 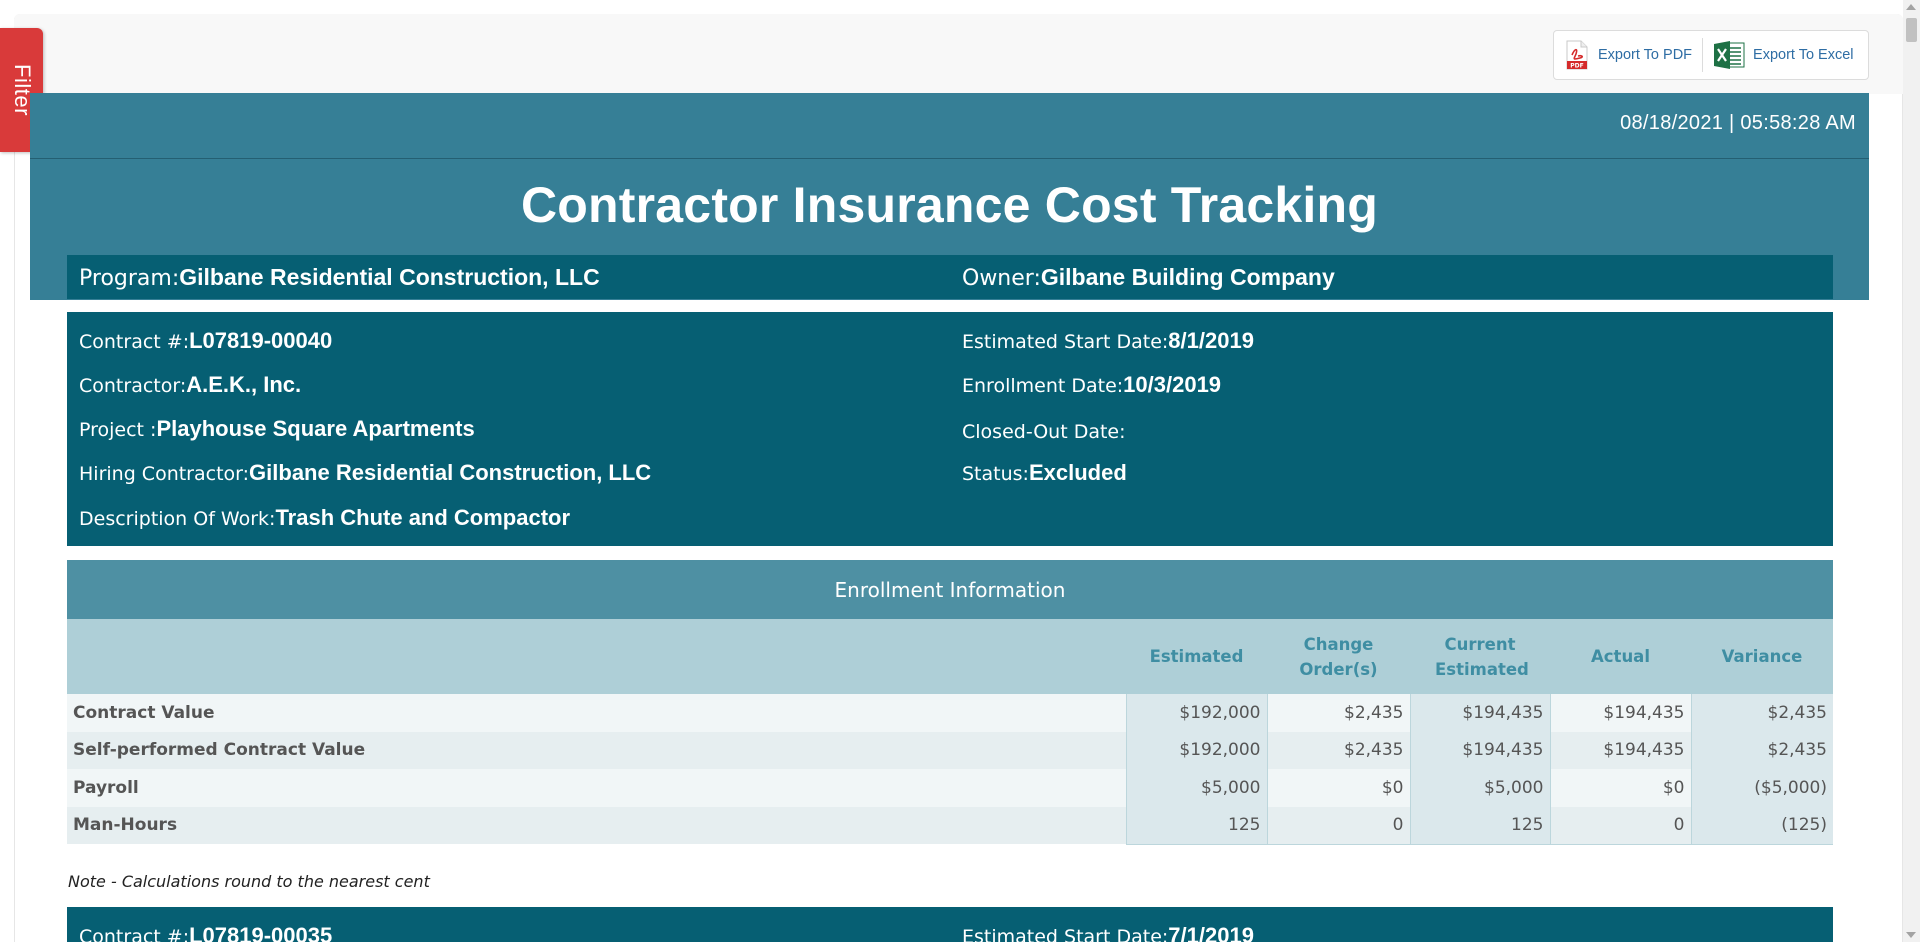 I want to click on contractor-field: Contractor:A.E.K., Inc., so click(x=190, y=385).